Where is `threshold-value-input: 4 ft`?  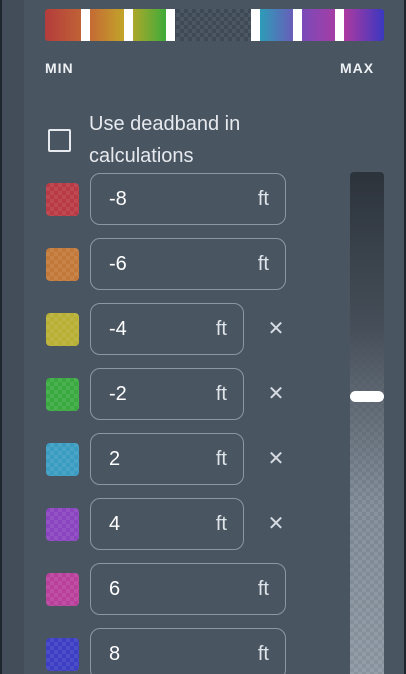 threshold-value-input: 4 ft is located at coordinates (167, 524).